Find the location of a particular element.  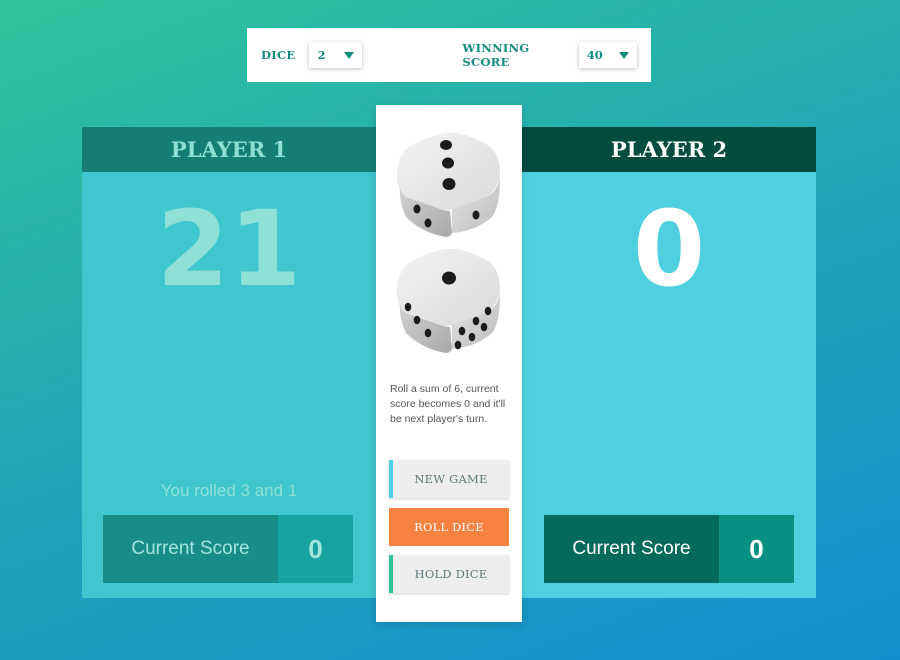

die-face-3-icon is located at coordinates (448, 184).